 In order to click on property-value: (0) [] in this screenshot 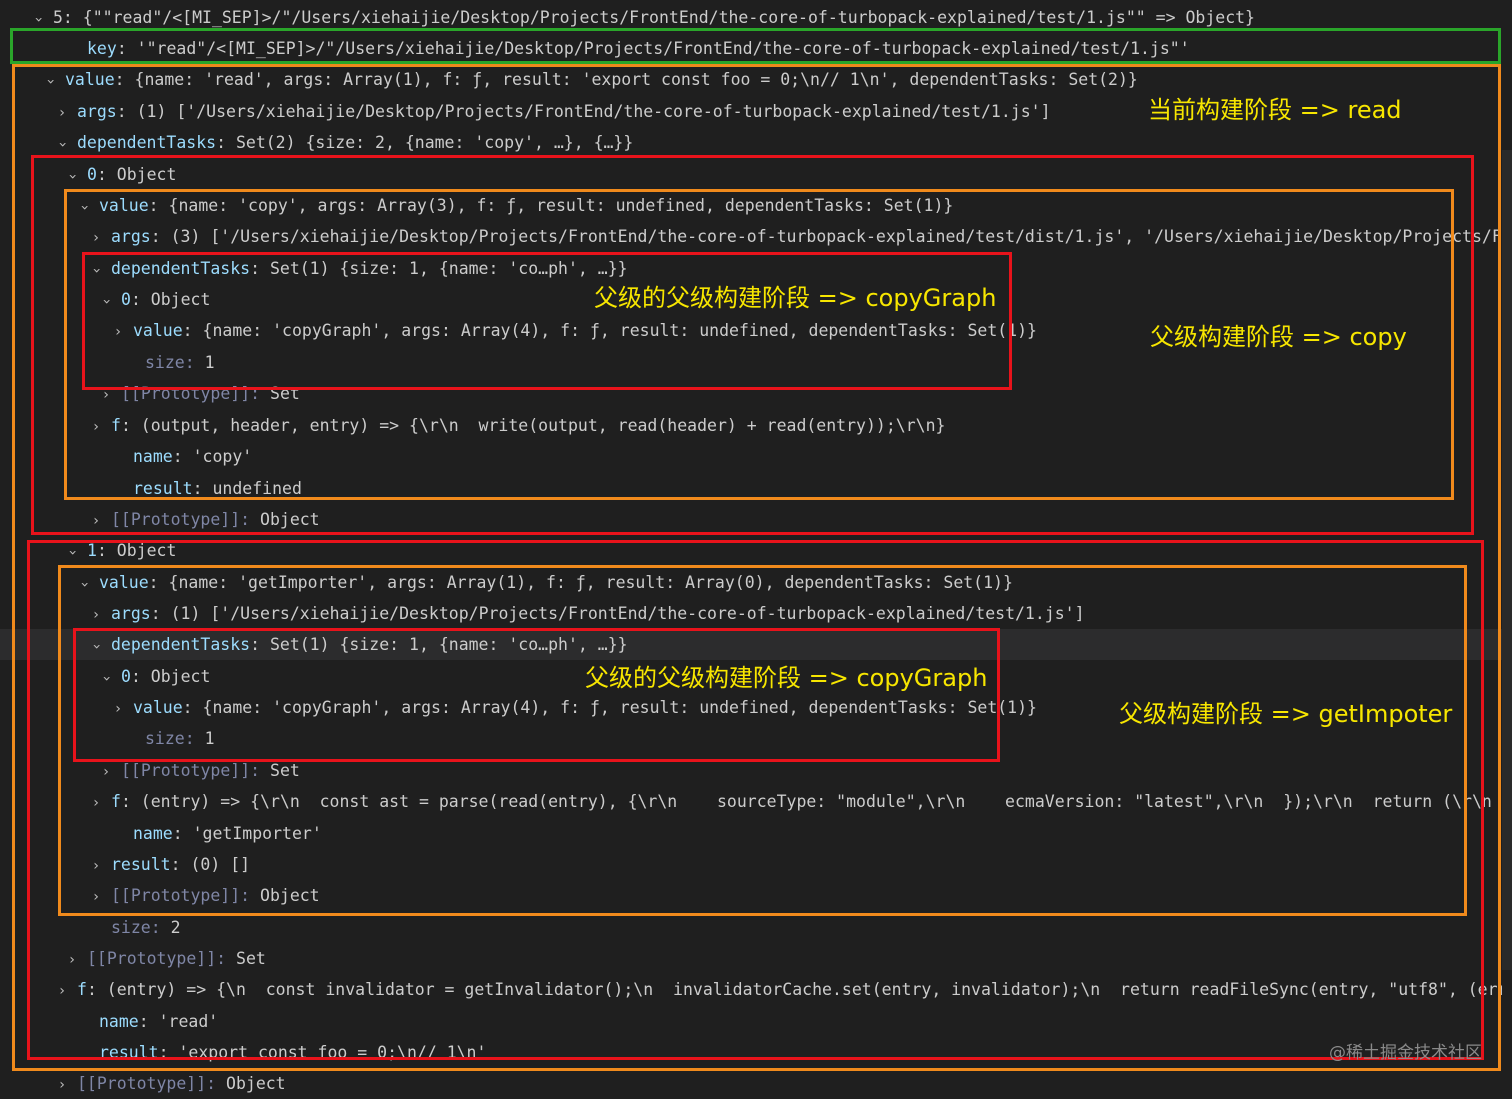, I will do `click(215, 864)`.